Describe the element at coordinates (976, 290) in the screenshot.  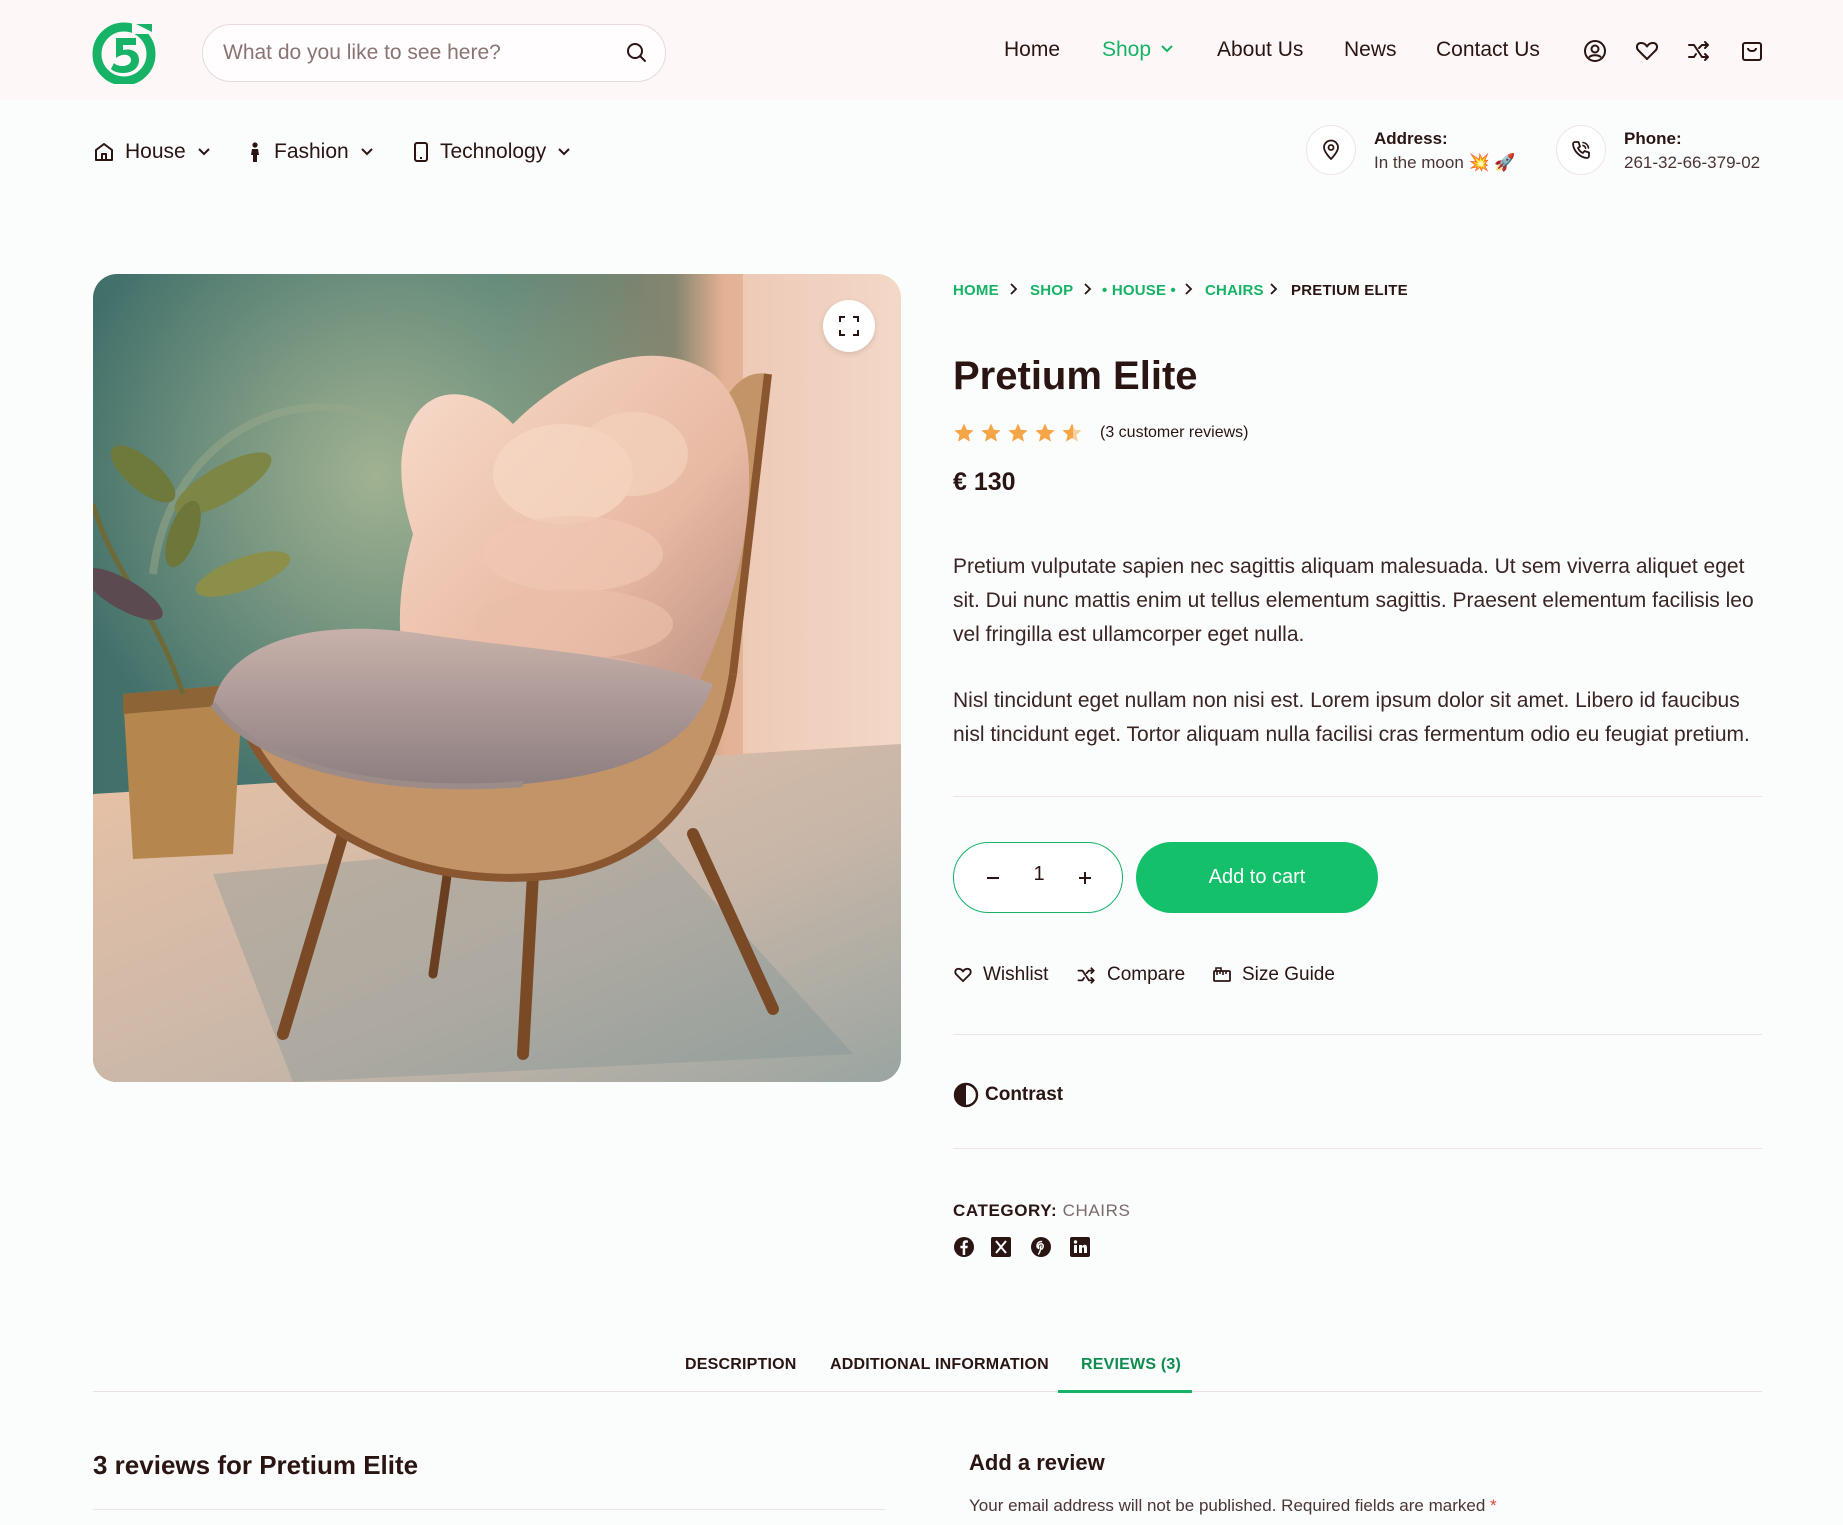
I see `breadcrumb-home: HOME` at that location.